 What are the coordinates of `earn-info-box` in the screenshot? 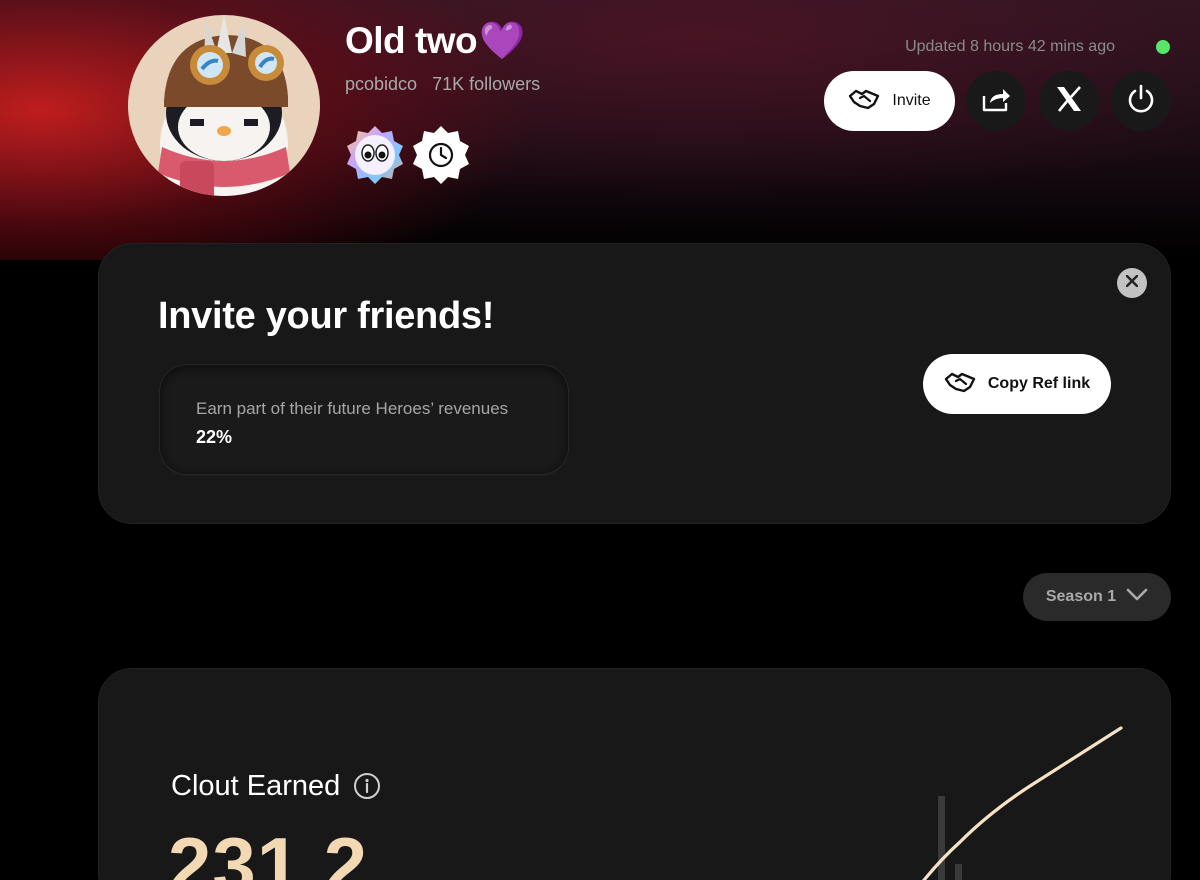 It's located at (364, 419).